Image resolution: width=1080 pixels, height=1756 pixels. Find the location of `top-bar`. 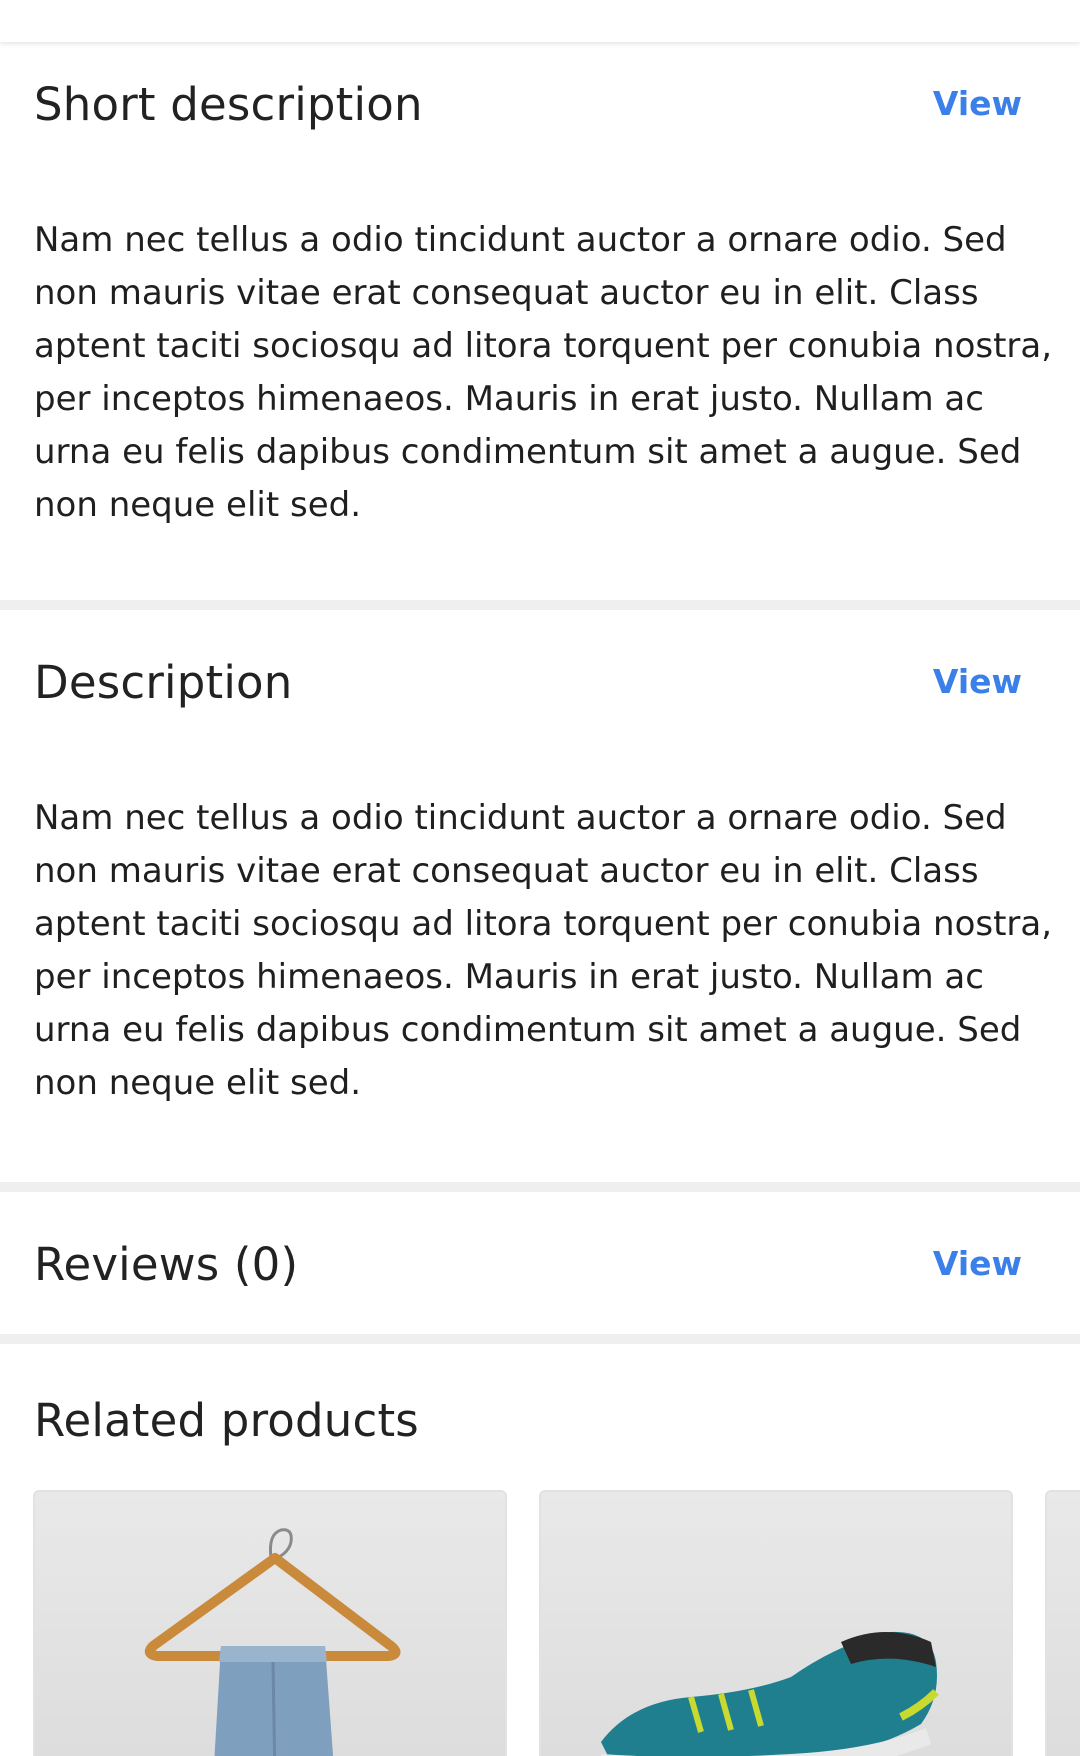

top-bar is located at coordinates (540, 21).